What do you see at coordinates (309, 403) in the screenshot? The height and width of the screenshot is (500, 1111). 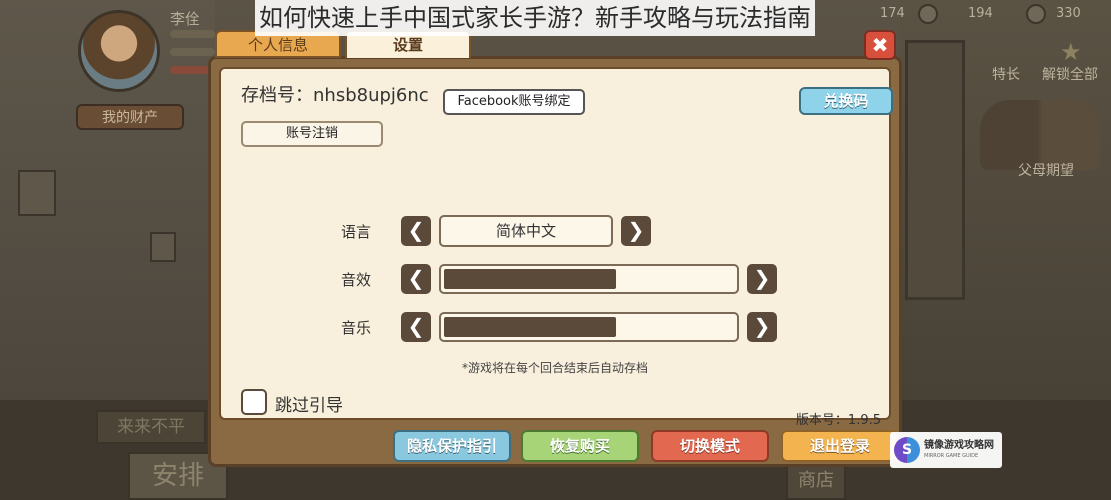 I see `skip-guide-label: 跳过引导` at bounding box center [309, 403].